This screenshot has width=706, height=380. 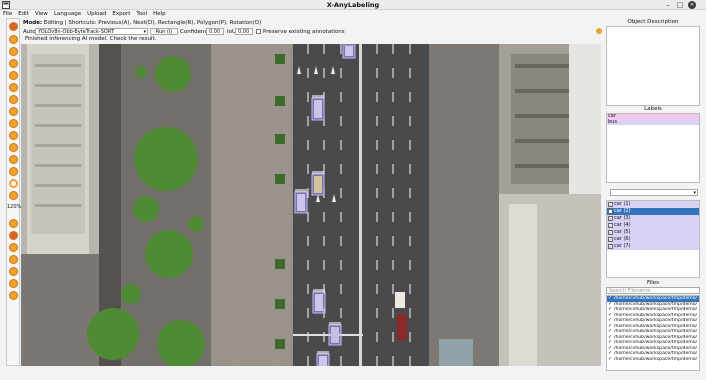 What do you see at coordinates (622, 211) in the screenshot?
I see `shape-item-label: car (2)` at bounding box center [622, 211].